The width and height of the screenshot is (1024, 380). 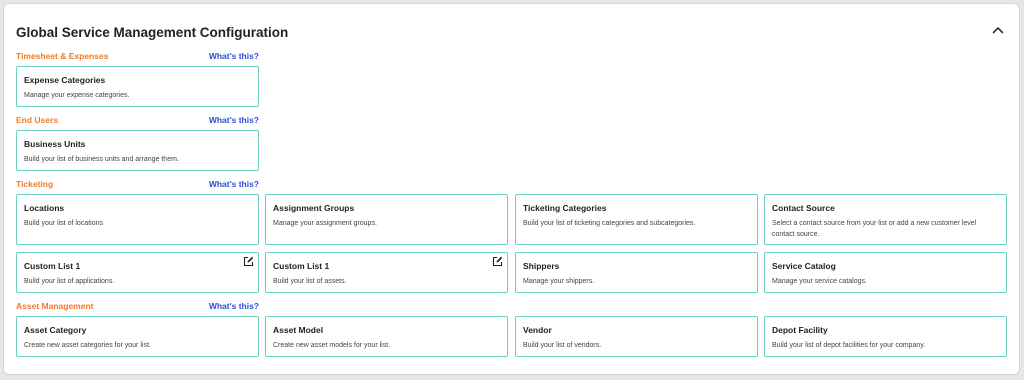 I want to click on card-description: Manage your expense categories., so click(x=77, y=95).